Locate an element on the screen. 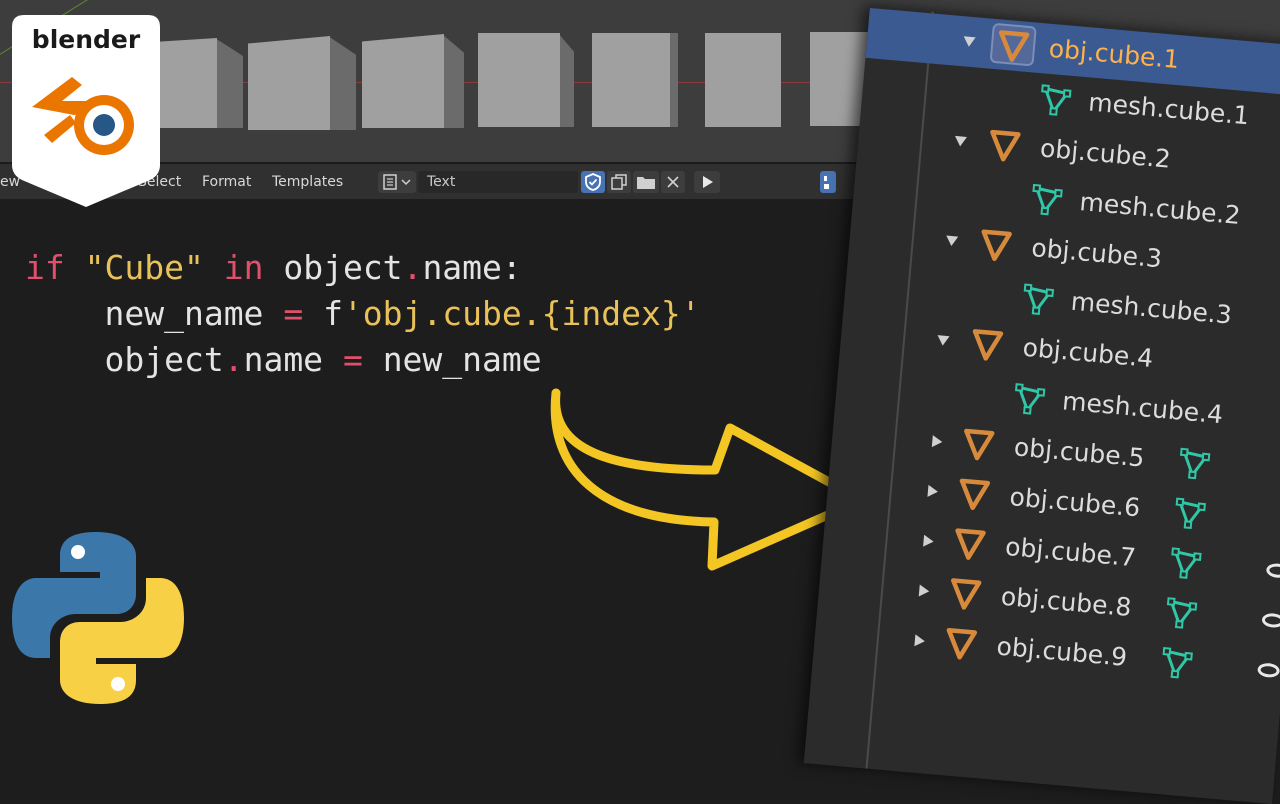  outliner-object-name: obj.cube.6 is located at coordinates (1075, 502).